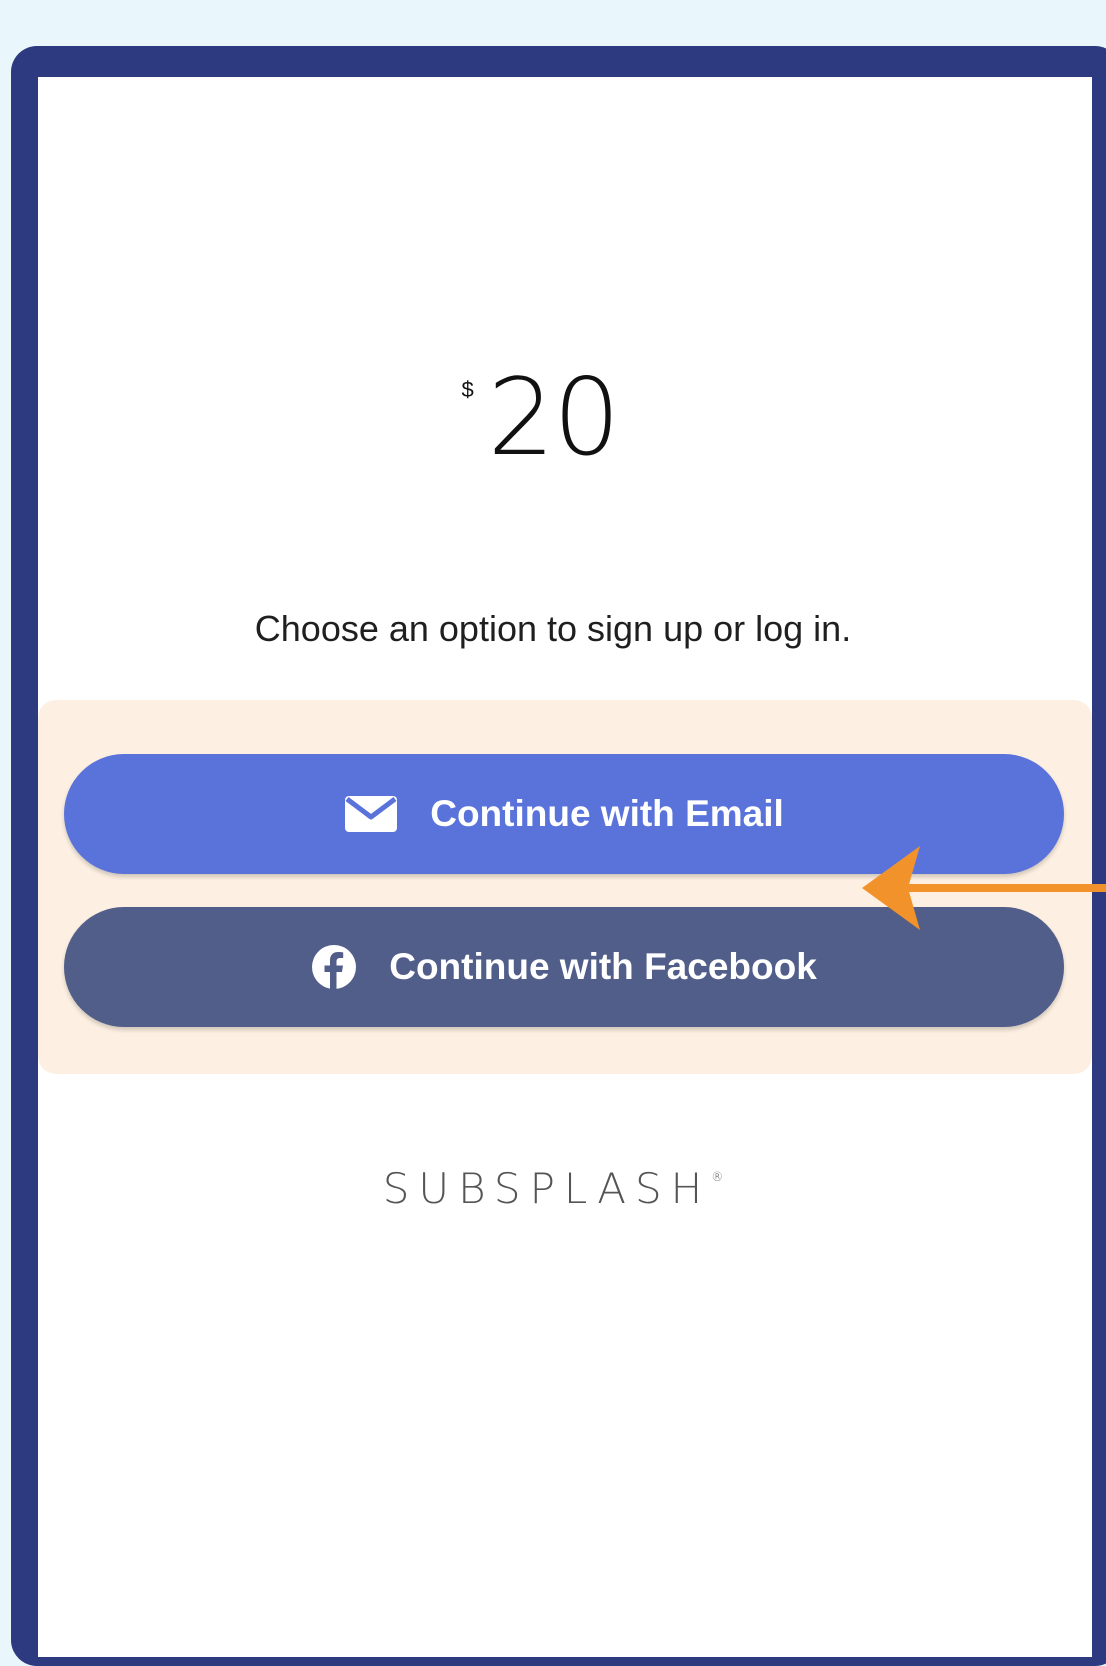 This screenshot has height=1666, width=1106. Describe the element at coordinates (334, 967) in the screenshot. I see `facebook-icon` at that location.